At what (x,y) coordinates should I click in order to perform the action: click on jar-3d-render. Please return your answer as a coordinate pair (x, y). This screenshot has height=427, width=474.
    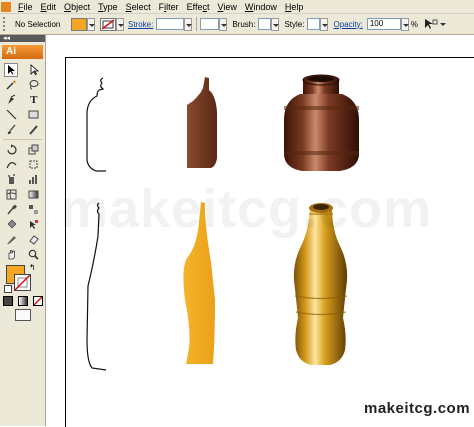
    Looking at the image, I should click on (321, 122).